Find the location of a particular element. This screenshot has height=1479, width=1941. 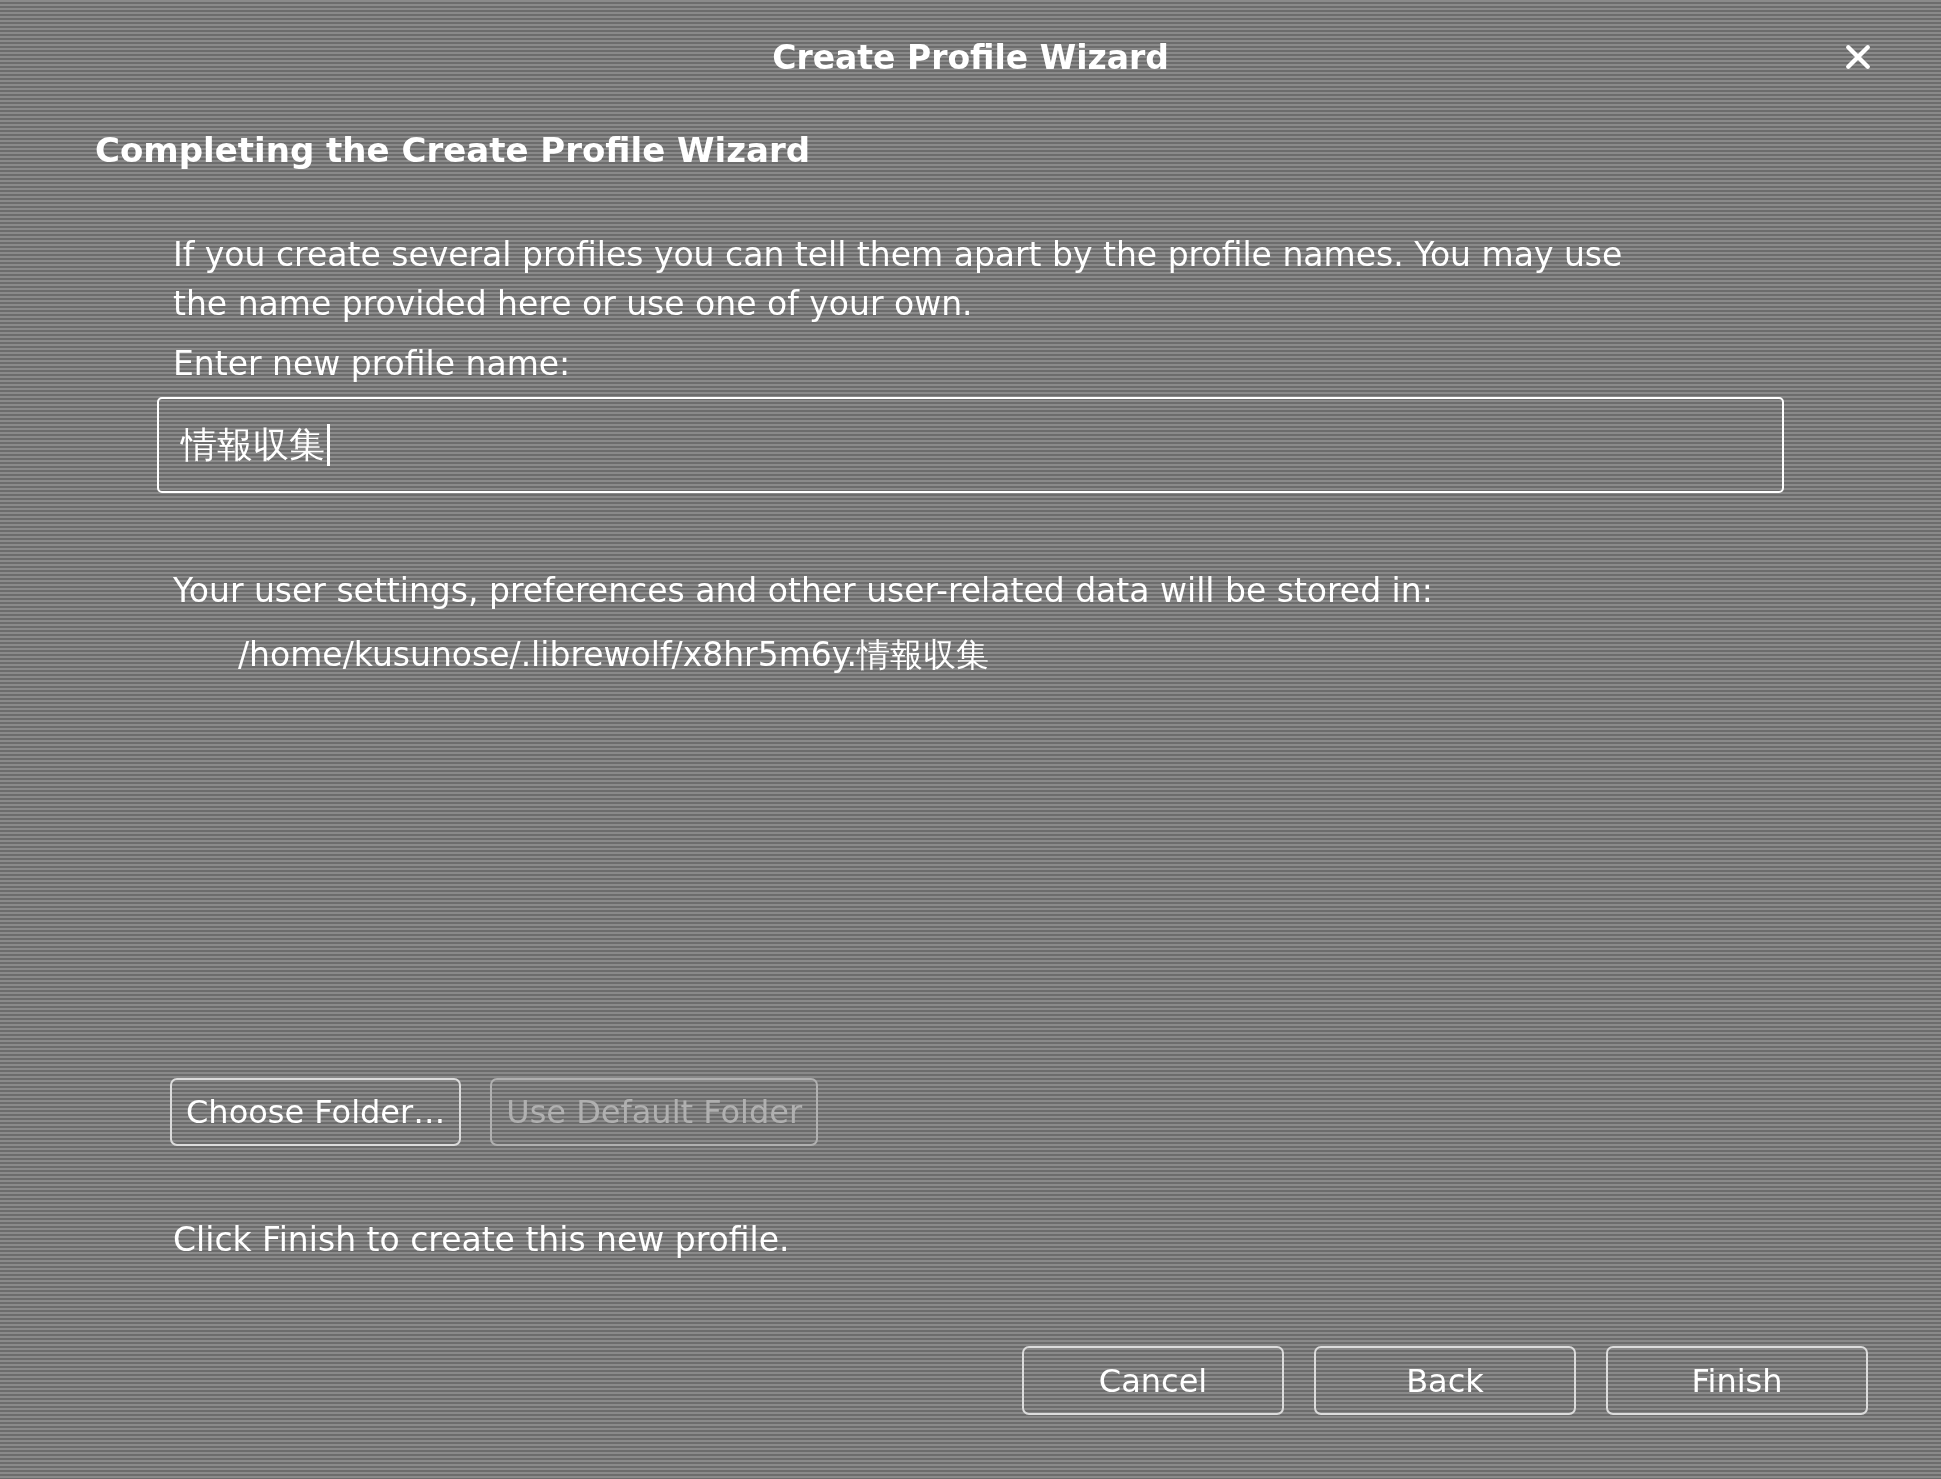

finish-note: Click Finish to create this new profile. is located at coordinates (482, 1240).